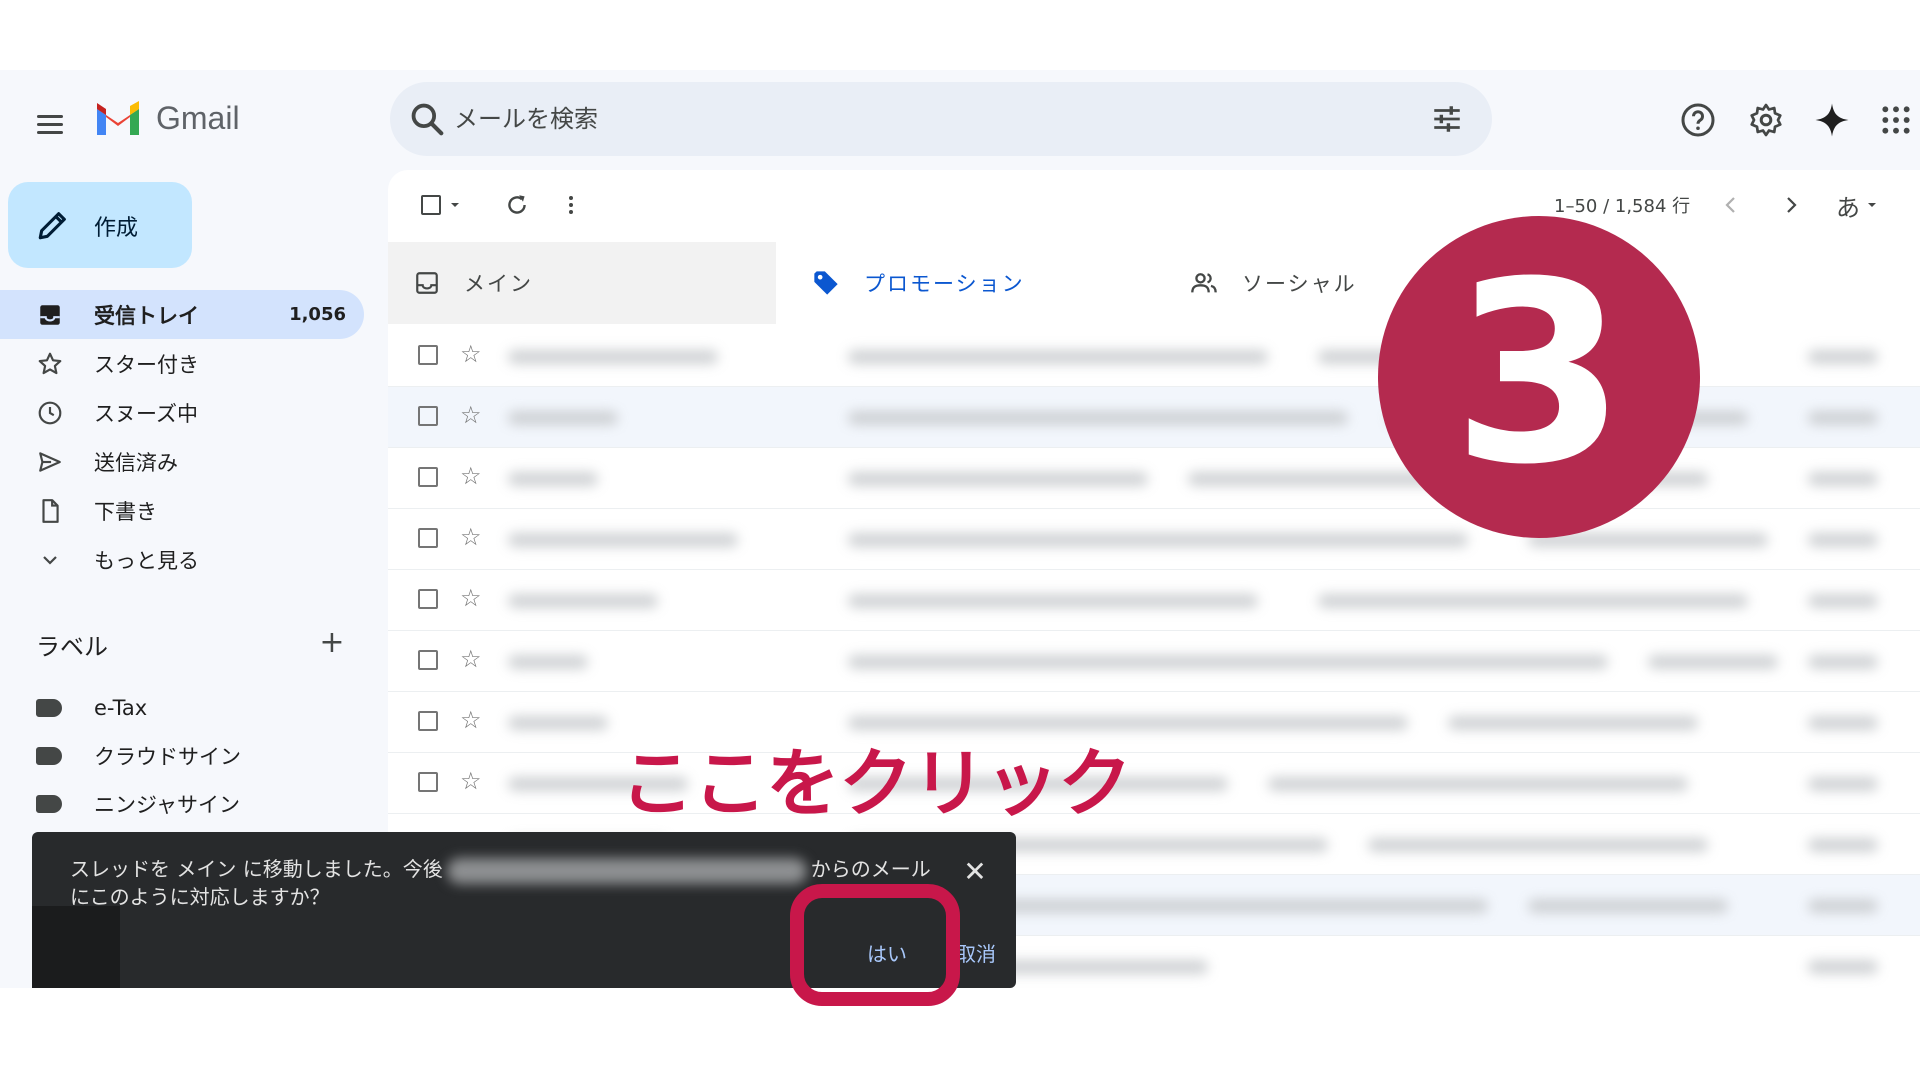  I want to click on search-icon, so click(427, 119).